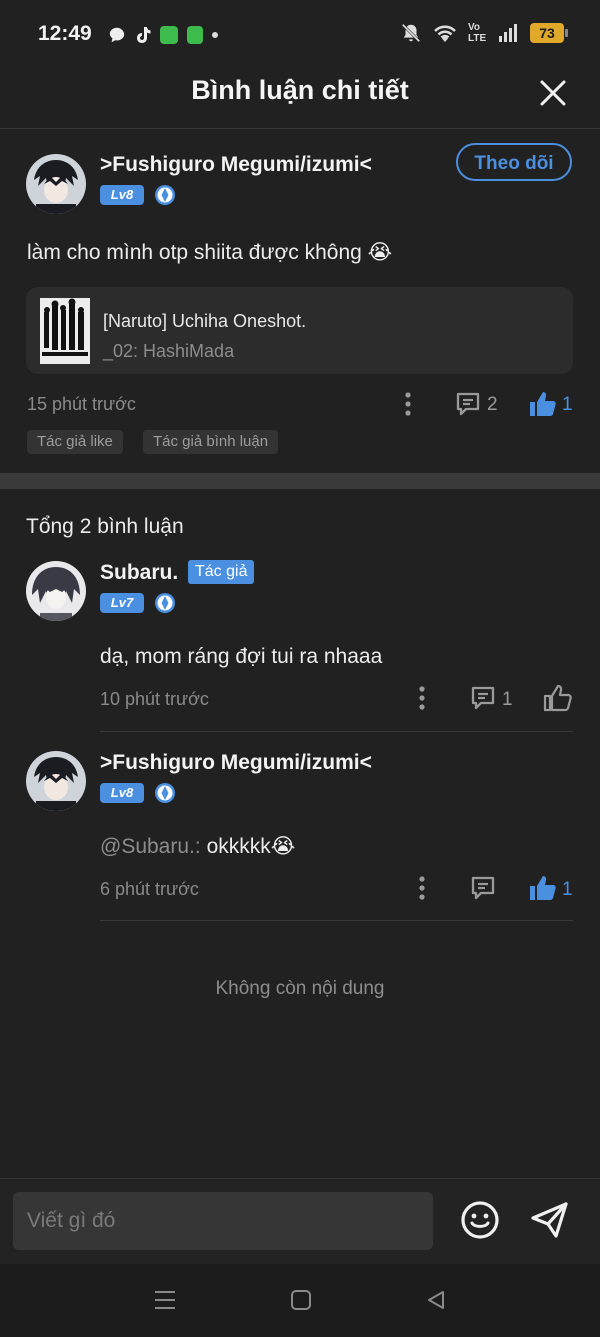 This screenshot has height=1337, width=600. I want to click on back-icon, so click(436, 1300).